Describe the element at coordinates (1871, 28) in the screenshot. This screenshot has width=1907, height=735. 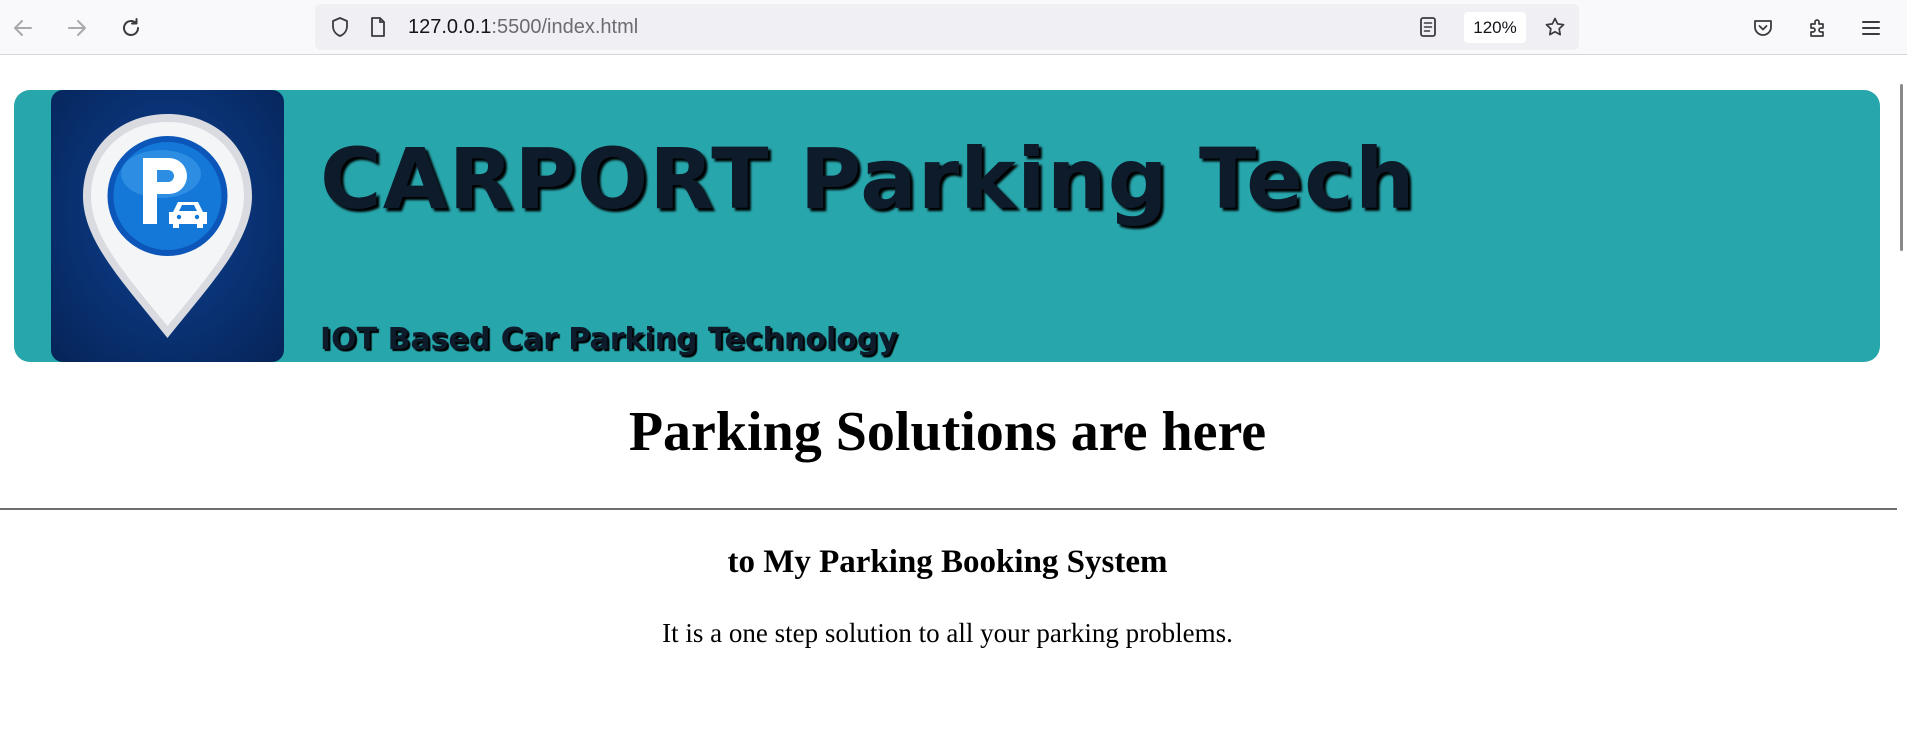
I see `hamburger-menu-icon` at that location.